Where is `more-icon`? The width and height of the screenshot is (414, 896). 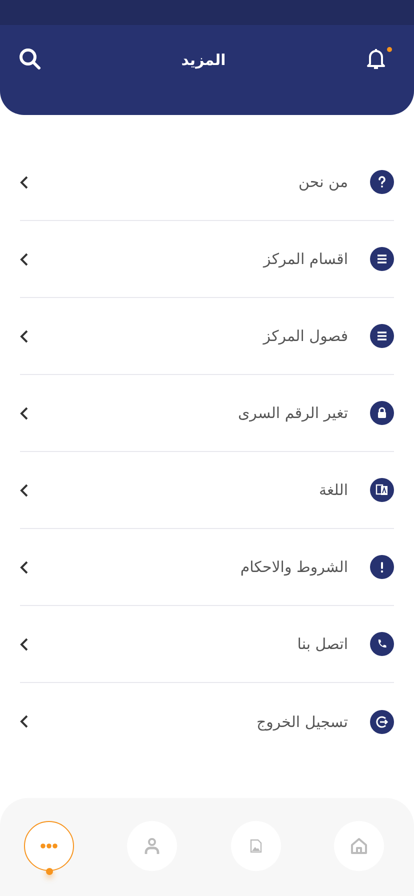 more-icon is located at coordinates (49, 846).